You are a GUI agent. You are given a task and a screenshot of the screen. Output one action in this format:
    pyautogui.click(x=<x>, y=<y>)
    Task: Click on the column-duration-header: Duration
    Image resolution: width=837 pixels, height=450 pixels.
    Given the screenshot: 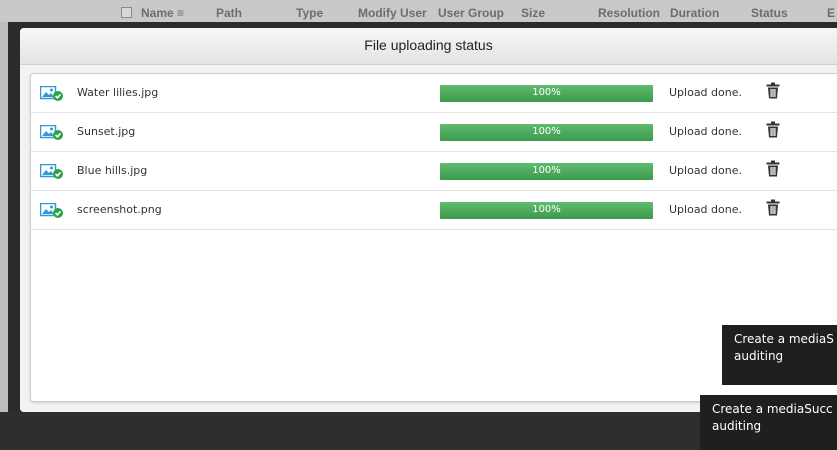 What is the action you would take?
    pyautogui.click(x=694, y=13)
    